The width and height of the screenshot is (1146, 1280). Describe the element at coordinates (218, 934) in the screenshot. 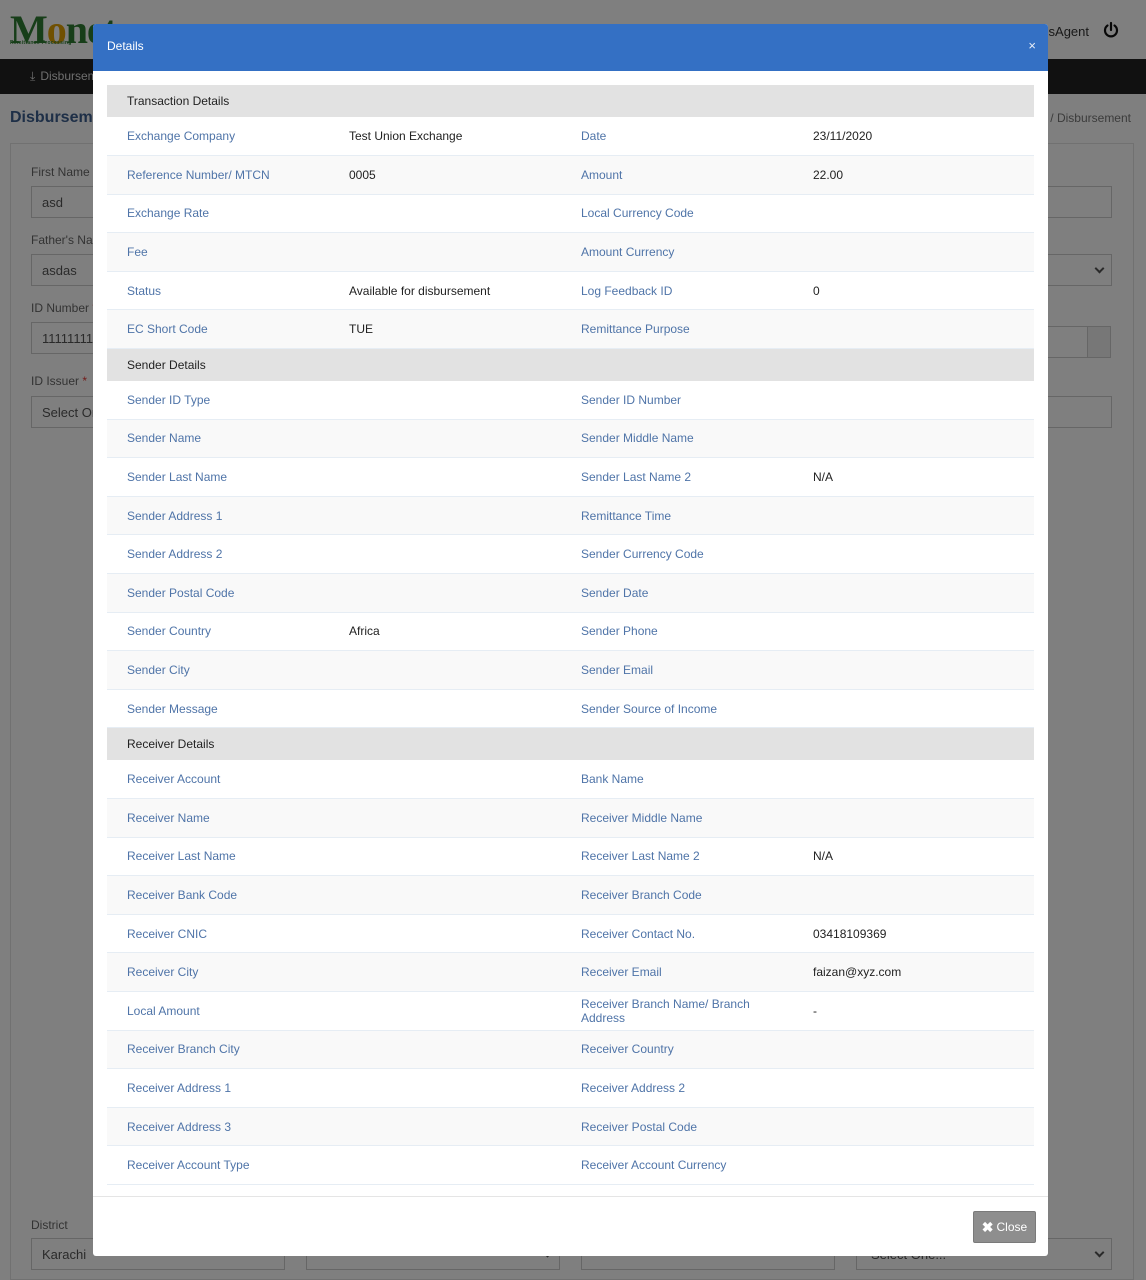

I see `field-label: Receiver CNIC` at that location.